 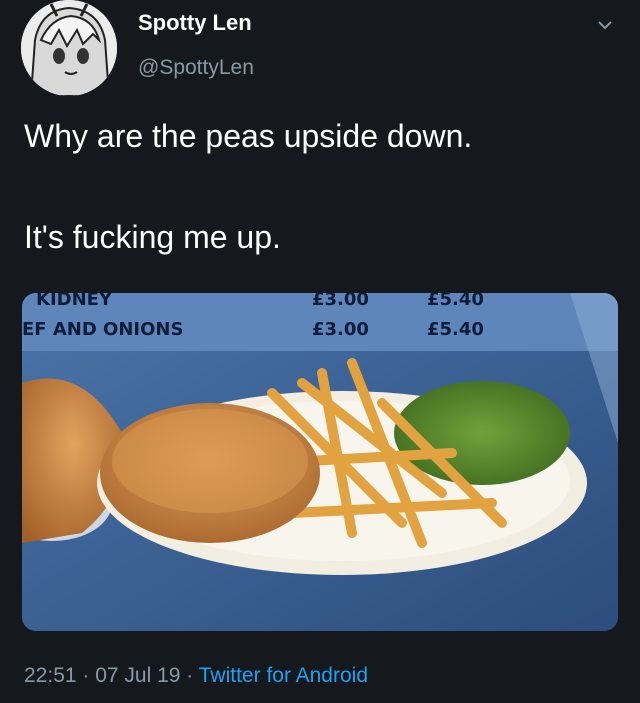 What do you see at coordinates (137, 675) in the screenshot?
I see `tweet-date: 07 Jul 19` at bounding box center [137, 675].